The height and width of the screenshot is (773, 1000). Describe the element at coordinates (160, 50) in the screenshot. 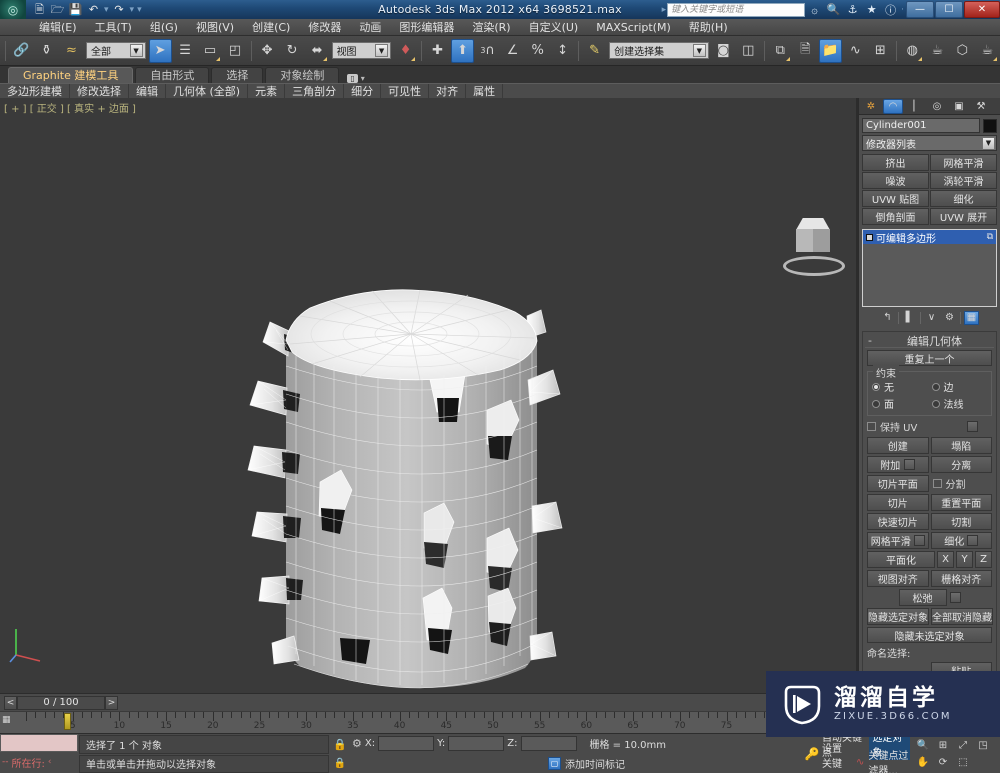

I see `select-object-button: ➤` at that location.